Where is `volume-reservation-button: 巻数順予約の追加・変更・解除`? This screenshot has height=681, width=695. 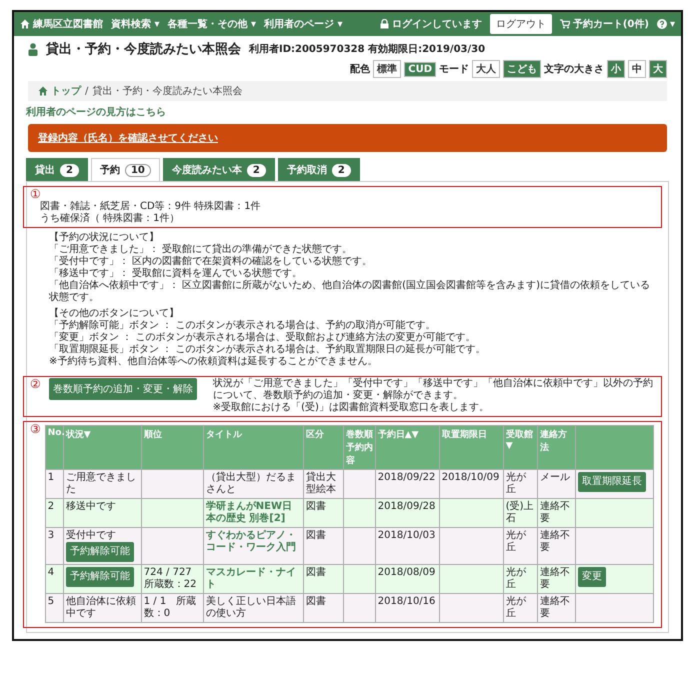
volume-reservation-button: 巻数順予約の追加・変更・解除 is located at coordinates (122, 389).